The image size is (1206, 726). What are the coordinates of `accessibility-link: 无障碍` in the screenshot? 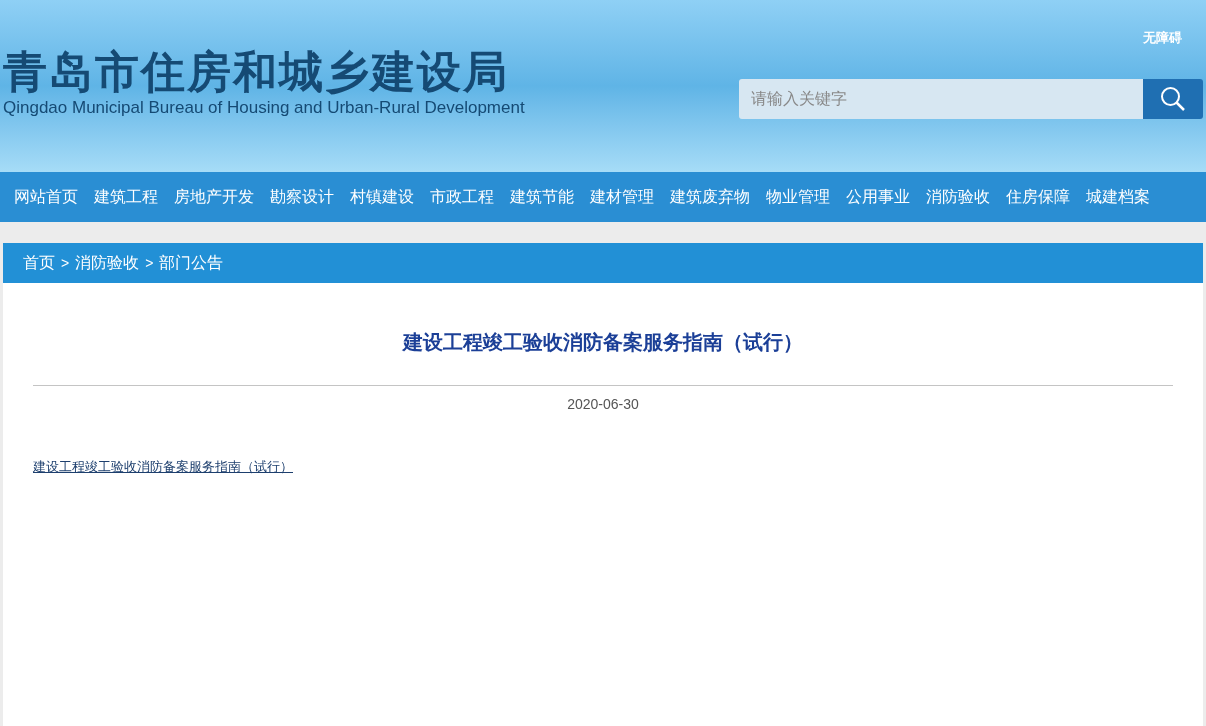 It's located at (1162, 38).